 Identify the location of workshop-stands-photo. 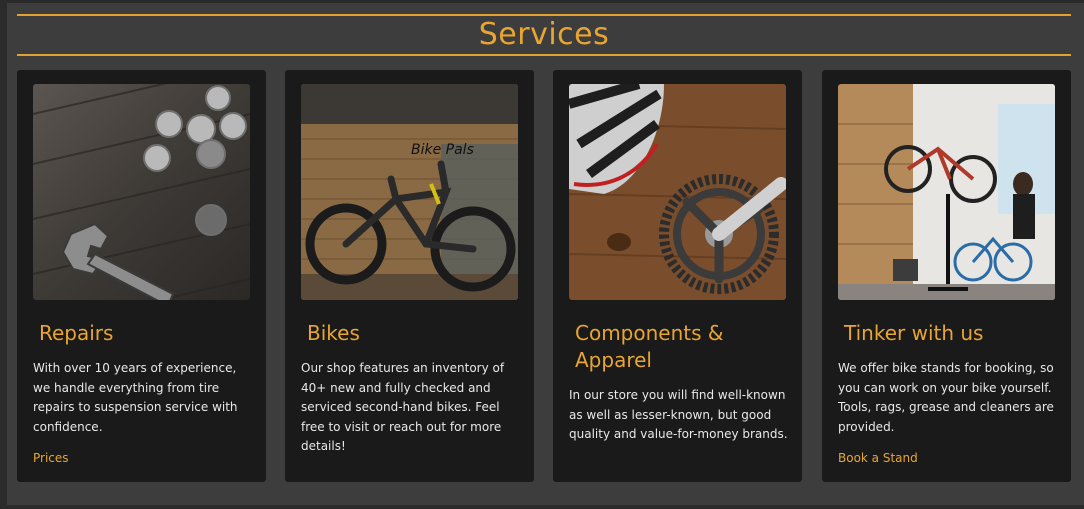
(946, 192).